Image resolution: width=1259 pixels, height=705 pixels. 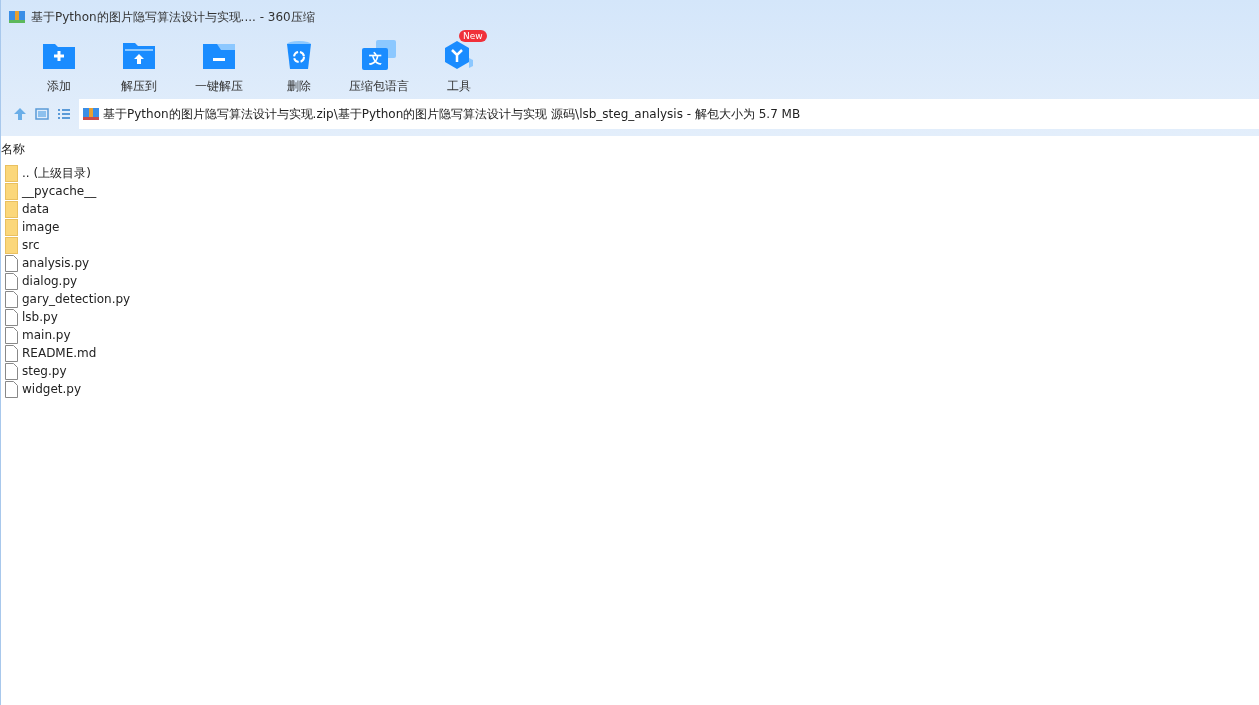 What do you see at coordinates (59, 66) in the screenshot?
I see `toolbar-button: 添加` at bounding box center [59, 66].